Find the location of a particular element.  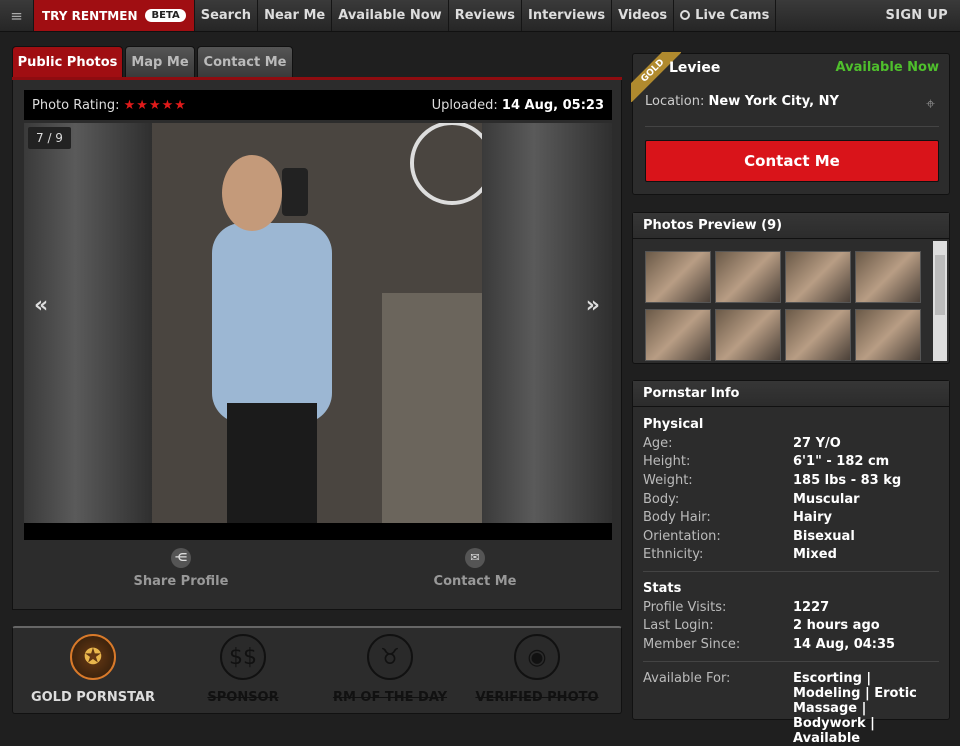

photo-caption-bar is located at coordinates (318, 531).